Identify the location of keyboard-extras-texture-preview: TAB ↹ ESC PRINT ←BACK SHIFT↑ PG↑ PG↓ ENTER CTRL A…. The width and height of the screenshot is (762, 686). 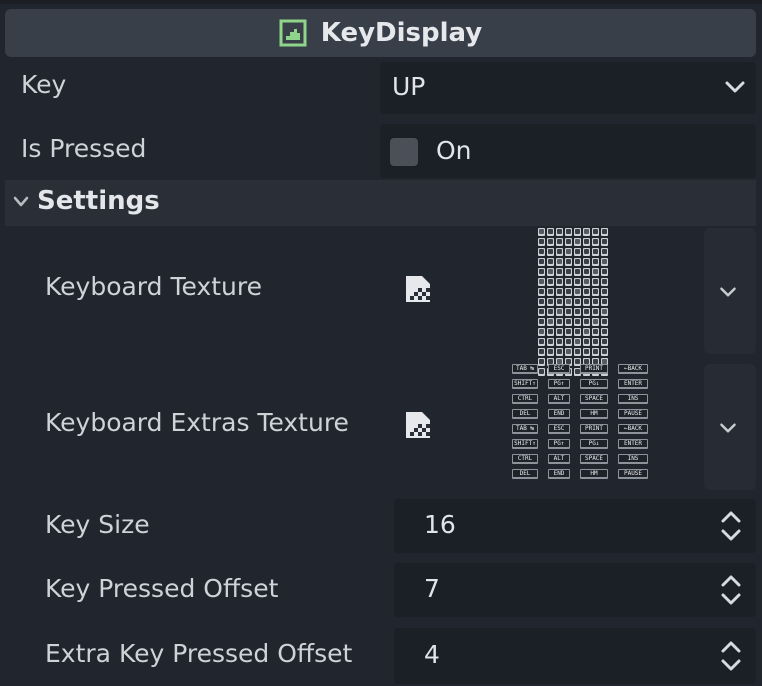
(580, 421).